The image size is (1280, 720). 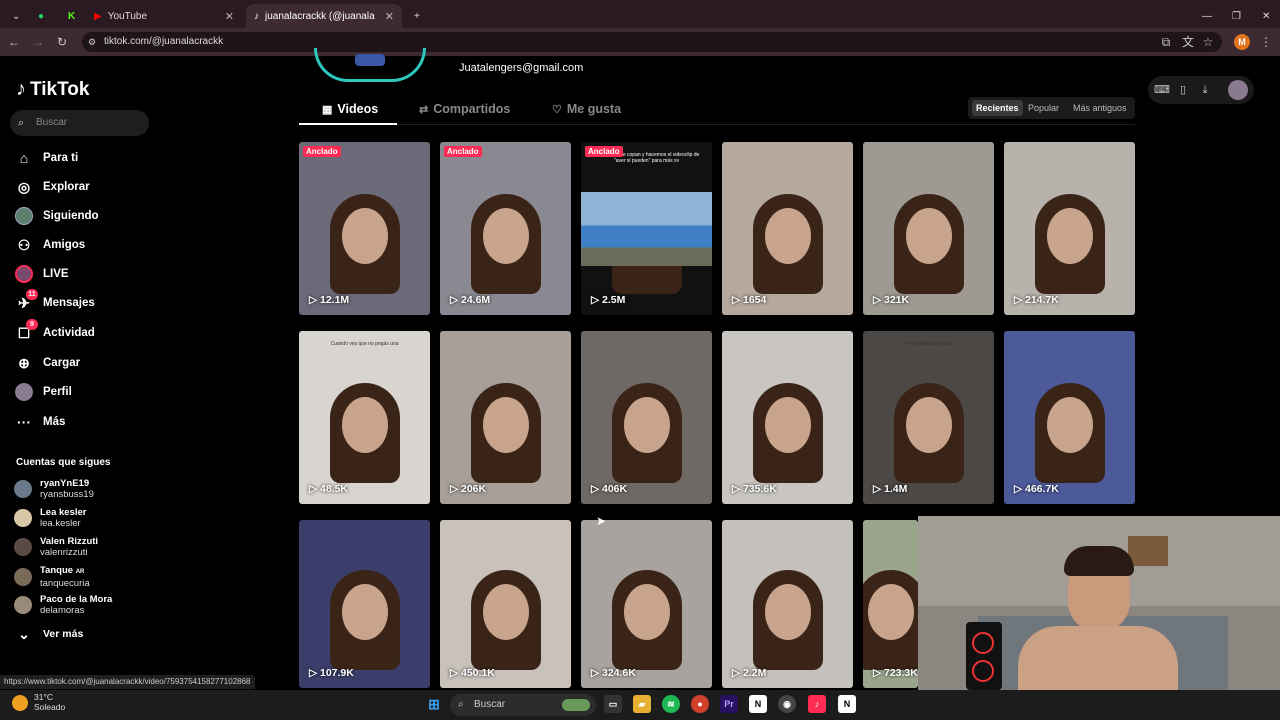 What do you see at coordinates (461, 704) in the screenshot?
I see `search-icon: ⌕` at bounding box center [461, 704].